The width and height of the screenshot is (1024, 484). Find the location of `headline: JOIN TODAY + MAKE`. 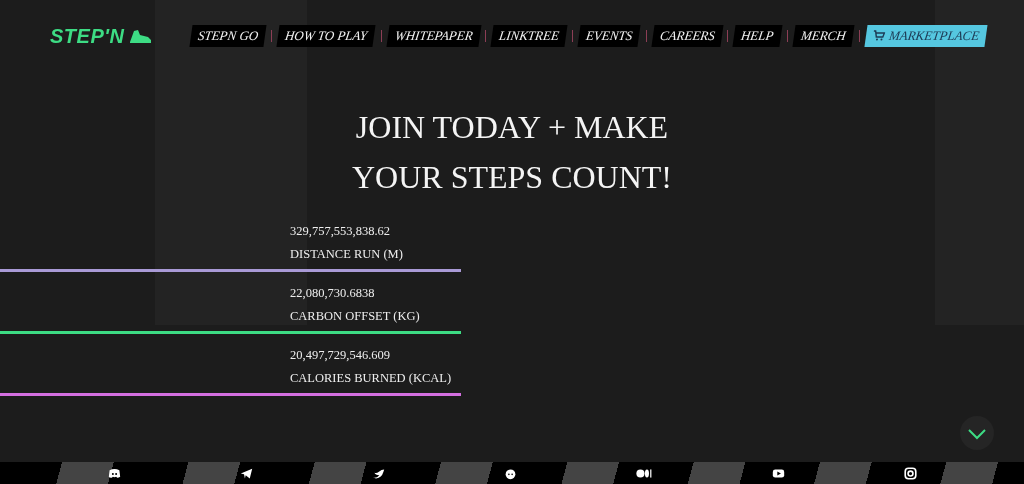

headline: JOIN TODAY + MAKE is located at coordinates (512, 127).